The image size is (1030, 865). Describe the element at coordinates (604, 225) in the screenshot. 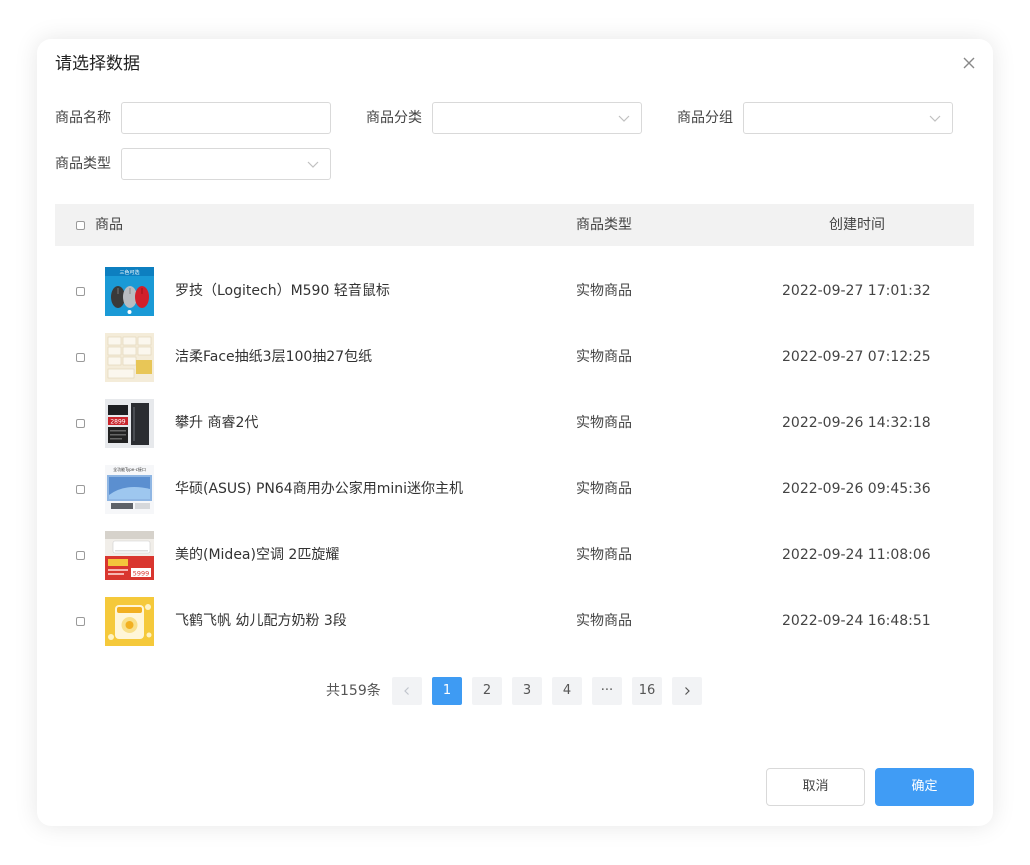

I see `column-header-type: 商品类型` at that location.